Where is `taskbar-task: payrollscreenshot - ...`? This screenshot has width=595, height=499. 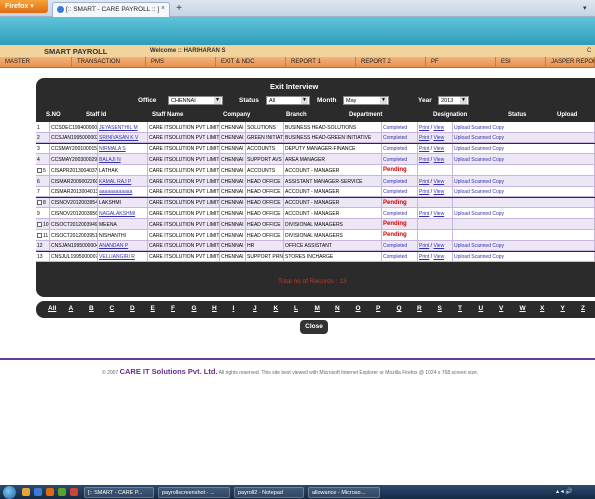 taskbar-task: payrollscreenshot - ... is located at coordinates (194, 492).